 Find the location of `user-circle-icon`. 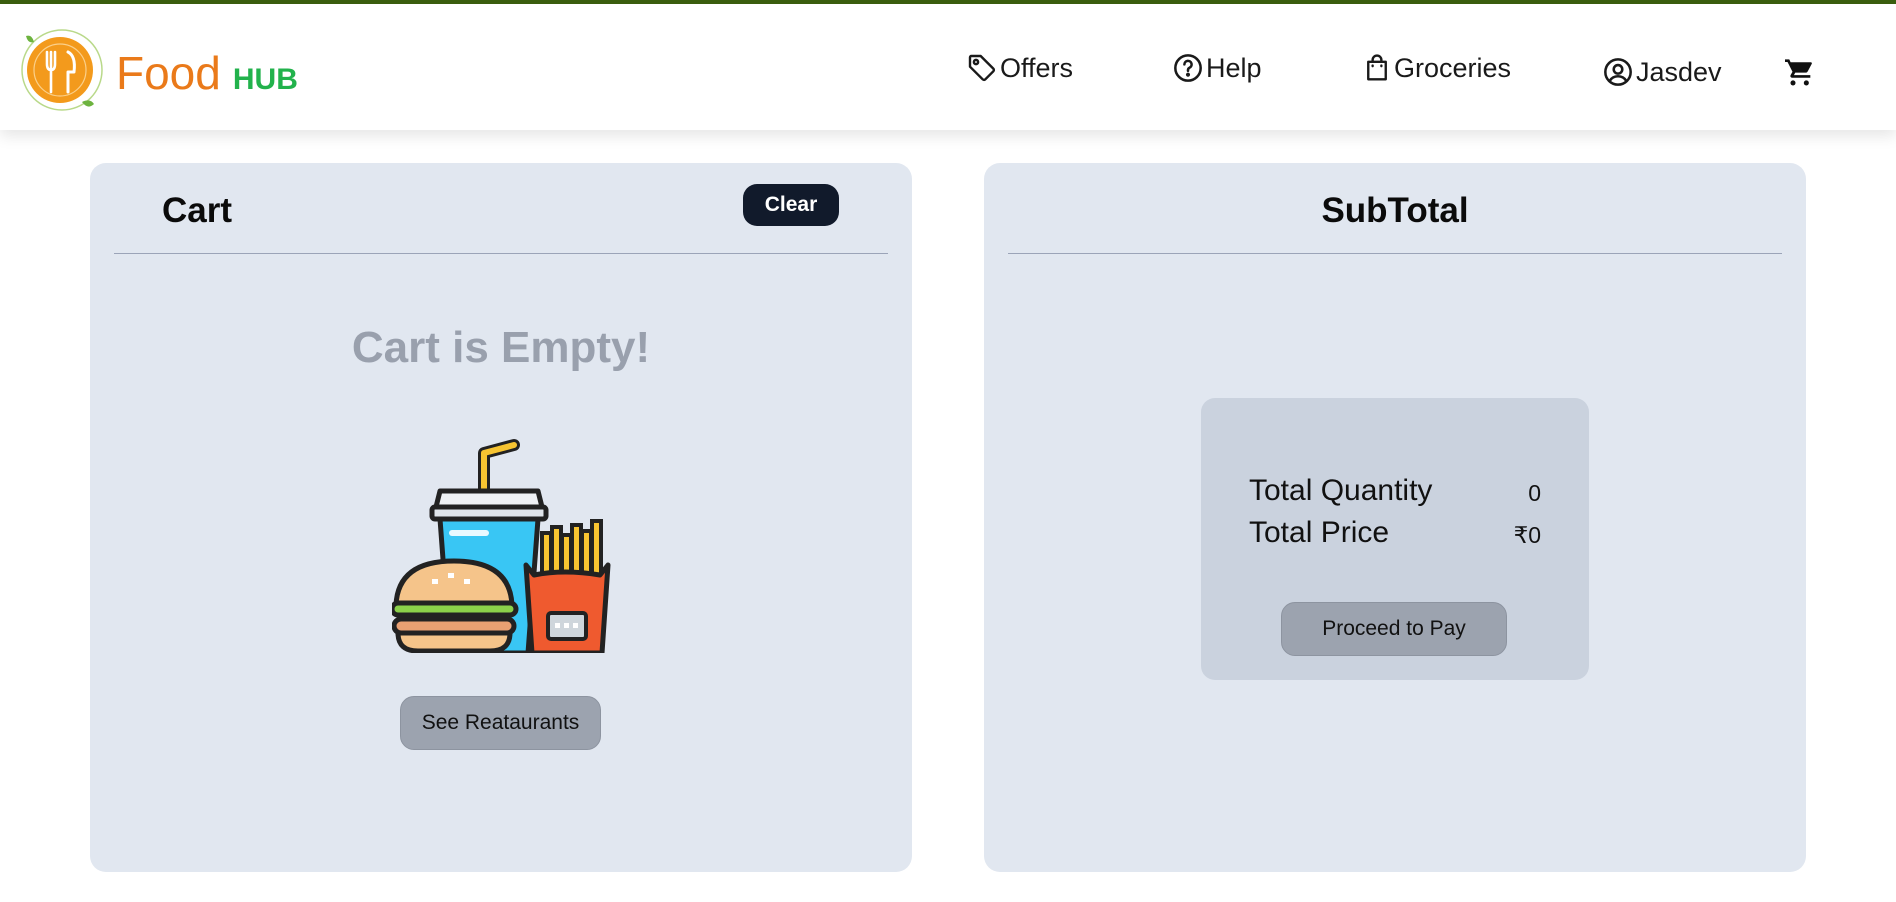

user-circle-icon is located at coordinates (1618, 72).